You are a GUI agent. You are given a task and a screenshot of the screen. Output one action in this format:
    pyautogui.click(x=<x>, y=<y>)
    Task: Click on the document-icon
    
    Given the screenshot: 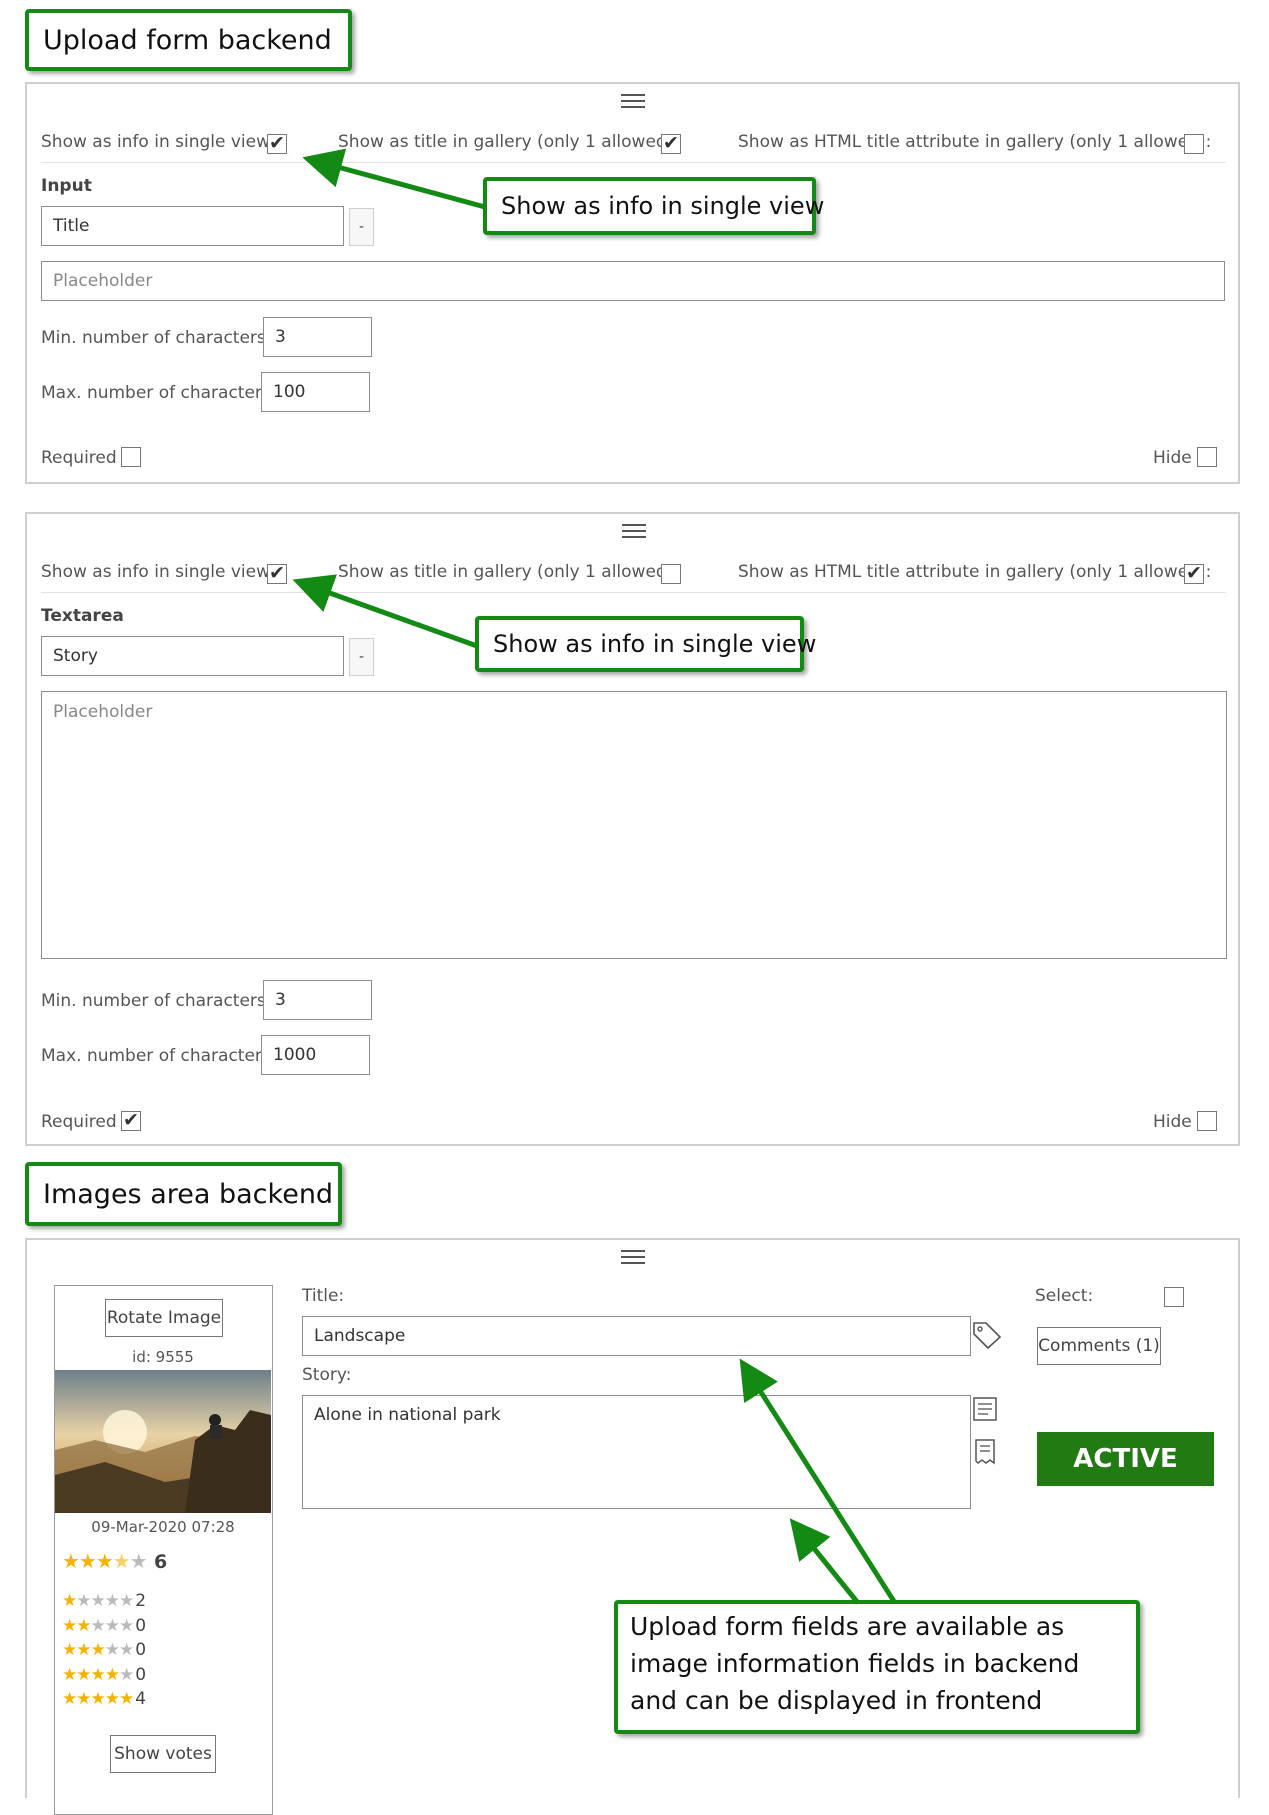 What is the action you would take?
    pyautogui.click(x=985, y=1410)
    